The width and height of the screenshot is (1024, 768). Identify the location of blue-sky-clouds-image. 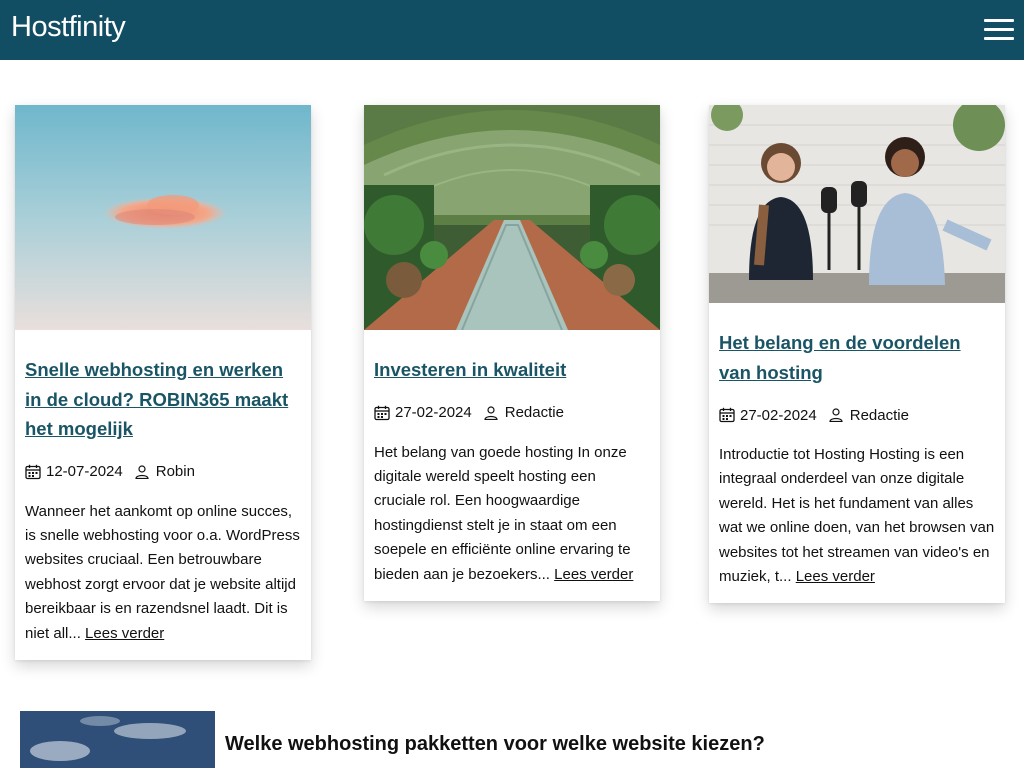
(117, 739).